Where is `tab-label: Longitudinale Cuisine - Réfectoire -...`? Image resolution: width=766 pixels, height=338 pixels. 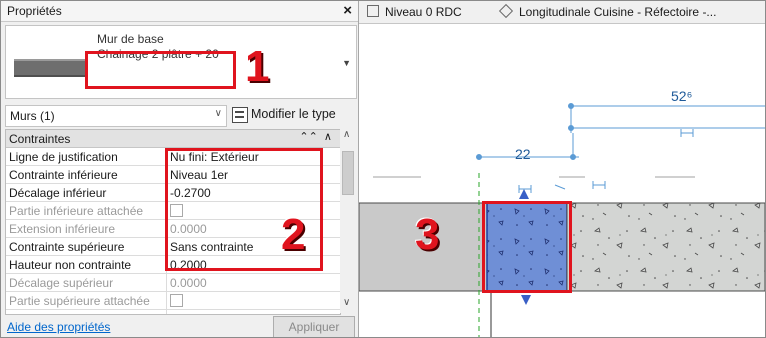
tab-label: Longitudinale Cuisine - Réfectoire -... is located at coordinates (618, 12).